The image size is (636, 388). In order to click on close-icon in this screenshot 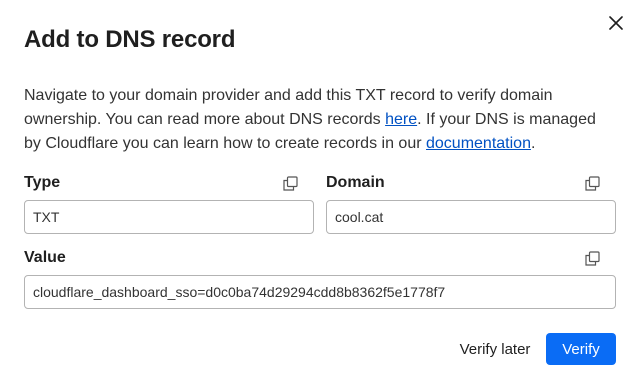, I will do `click(616, 23)`.